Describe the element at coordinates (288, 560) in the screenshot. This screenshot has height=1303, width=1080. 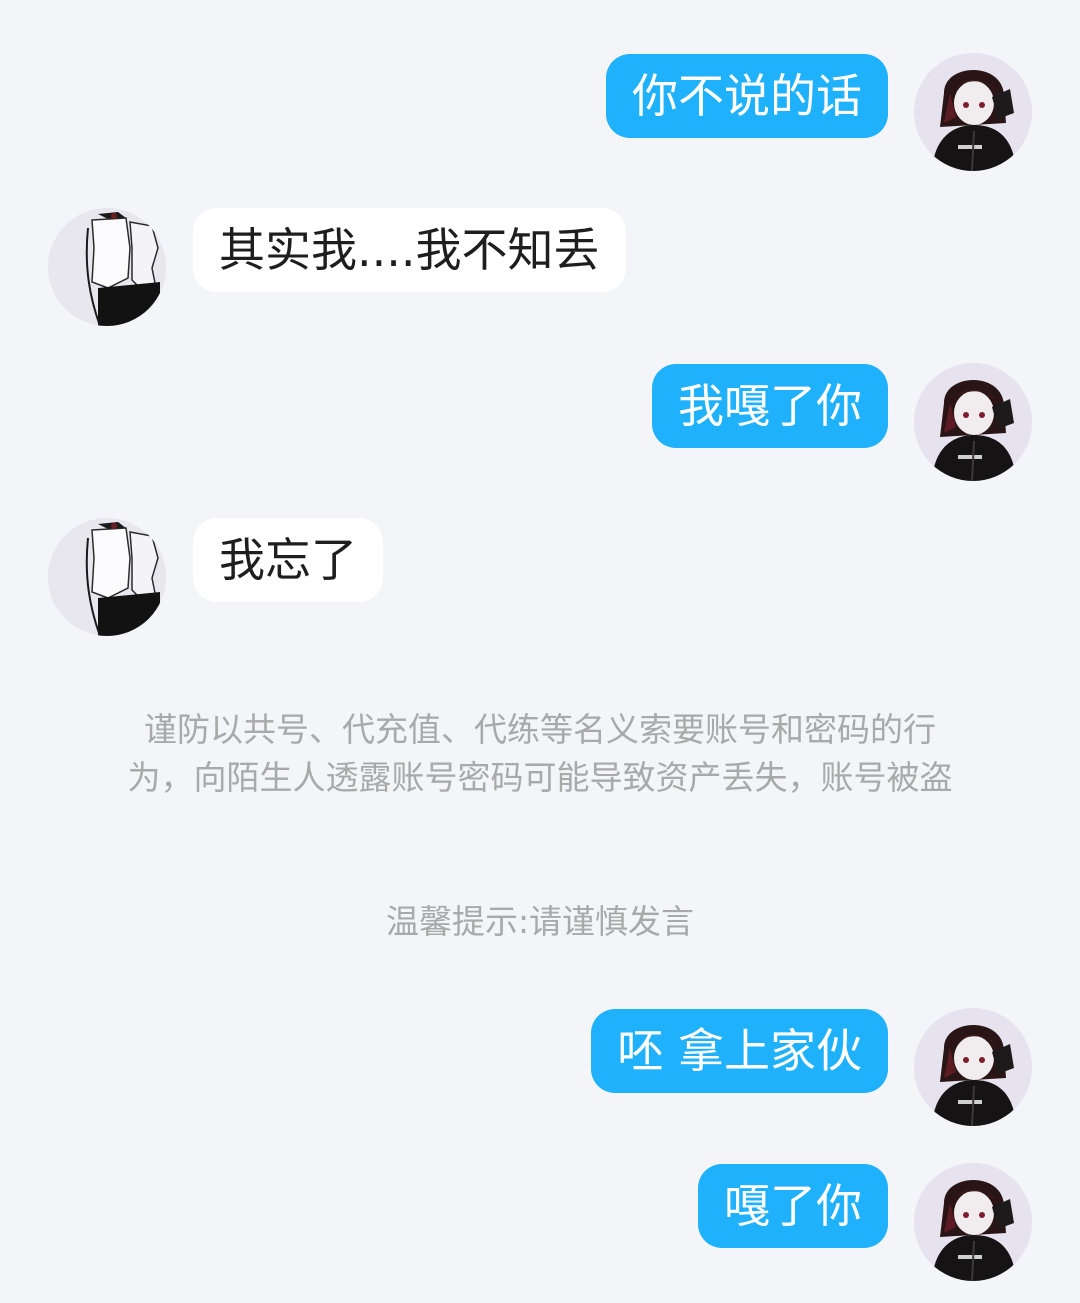
I see `incoming-message-bubble: 我忘了` at that location.